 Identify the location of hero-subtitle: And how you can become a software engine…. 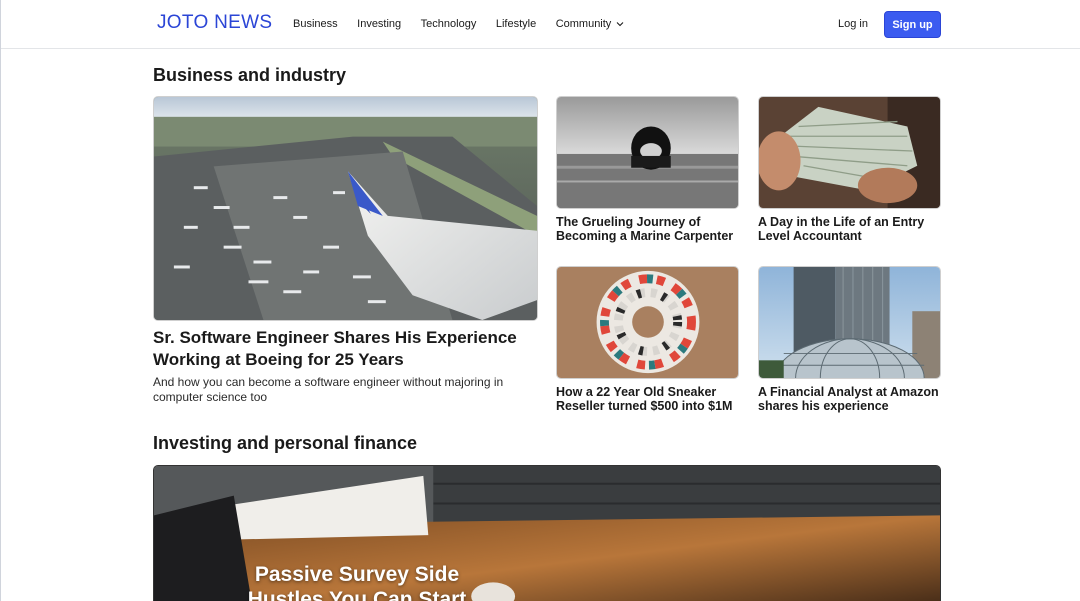
(328, 389).